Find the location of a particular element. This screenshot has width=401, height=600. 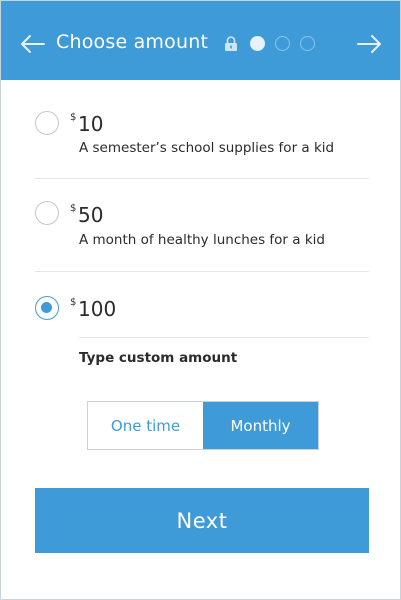

radio-button-selected is located at coordinates (47, 308).